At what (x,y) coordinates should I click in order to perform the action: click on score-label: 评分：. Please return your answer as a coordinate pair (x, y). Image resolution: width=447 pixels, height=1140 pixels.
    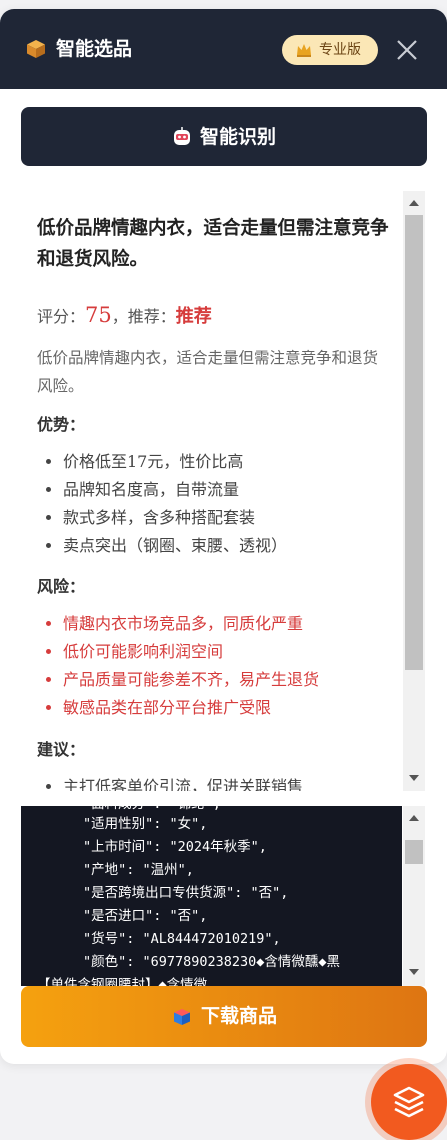
    Looking at the image, I should click on (61, 316).